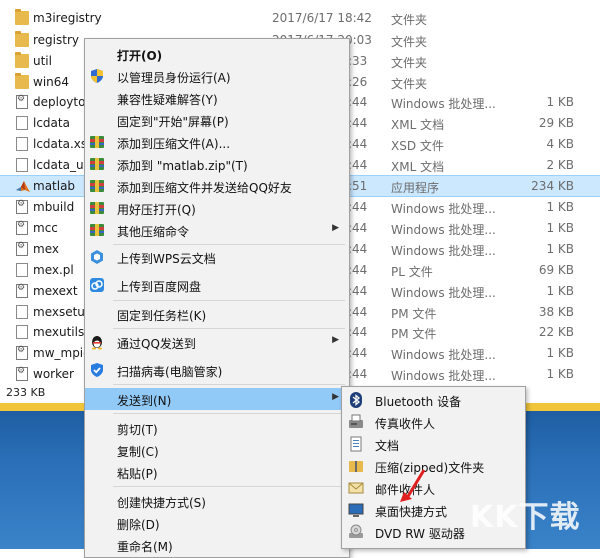 This screenshot has width=600, height=558. I want to click on menu-item-label: 创建快捷方式(S), so click(161, 503).